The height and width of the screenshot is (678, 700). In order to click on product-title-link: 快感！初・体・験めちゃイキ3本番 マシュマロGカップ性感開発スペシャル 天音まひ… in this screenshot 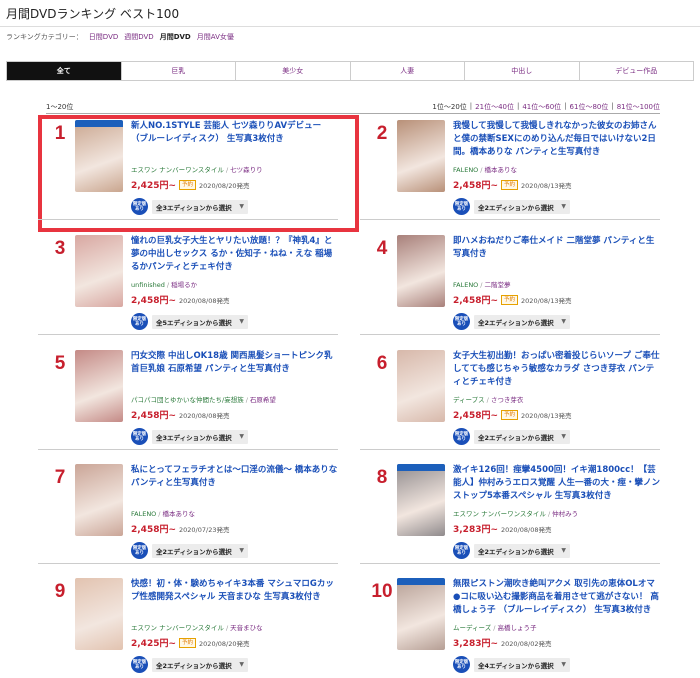, I will do `click(235, 597)`.